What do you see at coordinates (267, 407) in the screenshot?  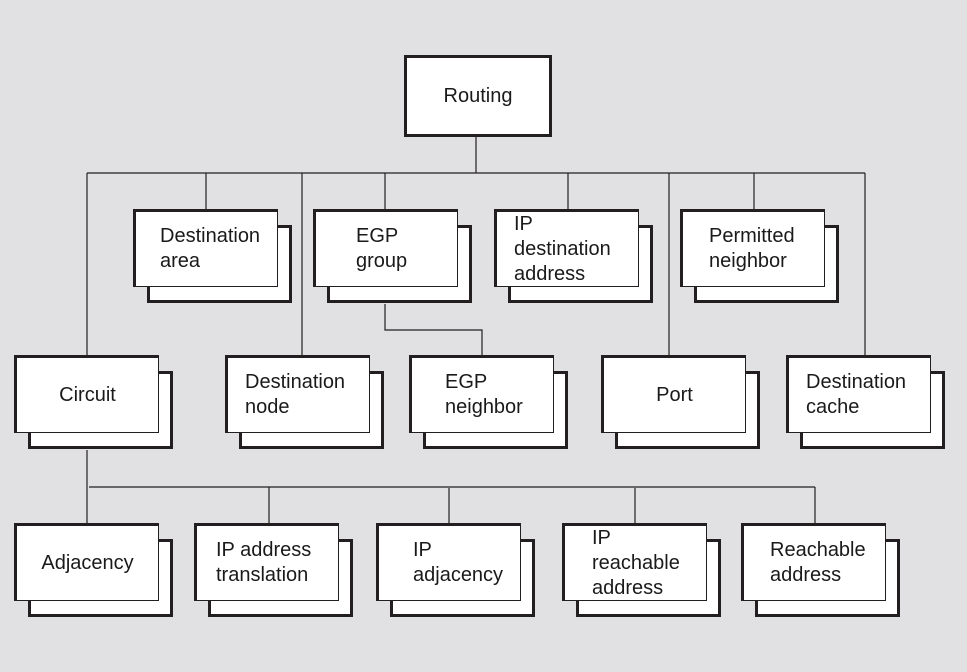 I see `node-label-line: node` at bounding box center [267, 407].